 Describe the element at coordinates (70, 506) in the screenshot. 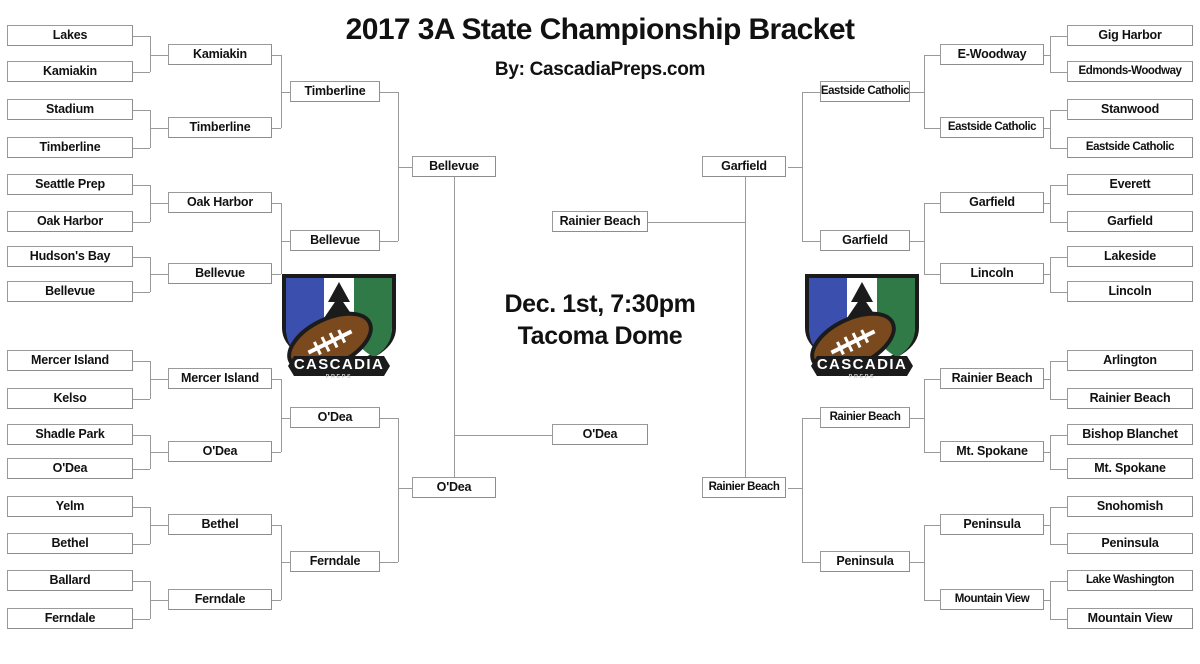

I see `slot-left-r1-13: Yelm` at that location.